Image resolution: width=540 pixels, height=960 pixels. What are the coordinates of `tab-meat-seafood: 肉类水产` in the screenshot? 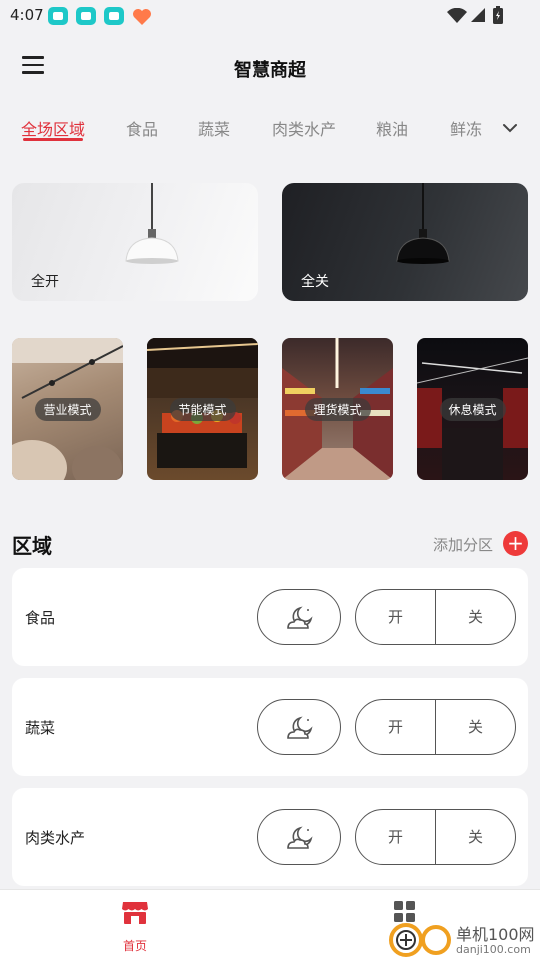 It's located at (304, 128).